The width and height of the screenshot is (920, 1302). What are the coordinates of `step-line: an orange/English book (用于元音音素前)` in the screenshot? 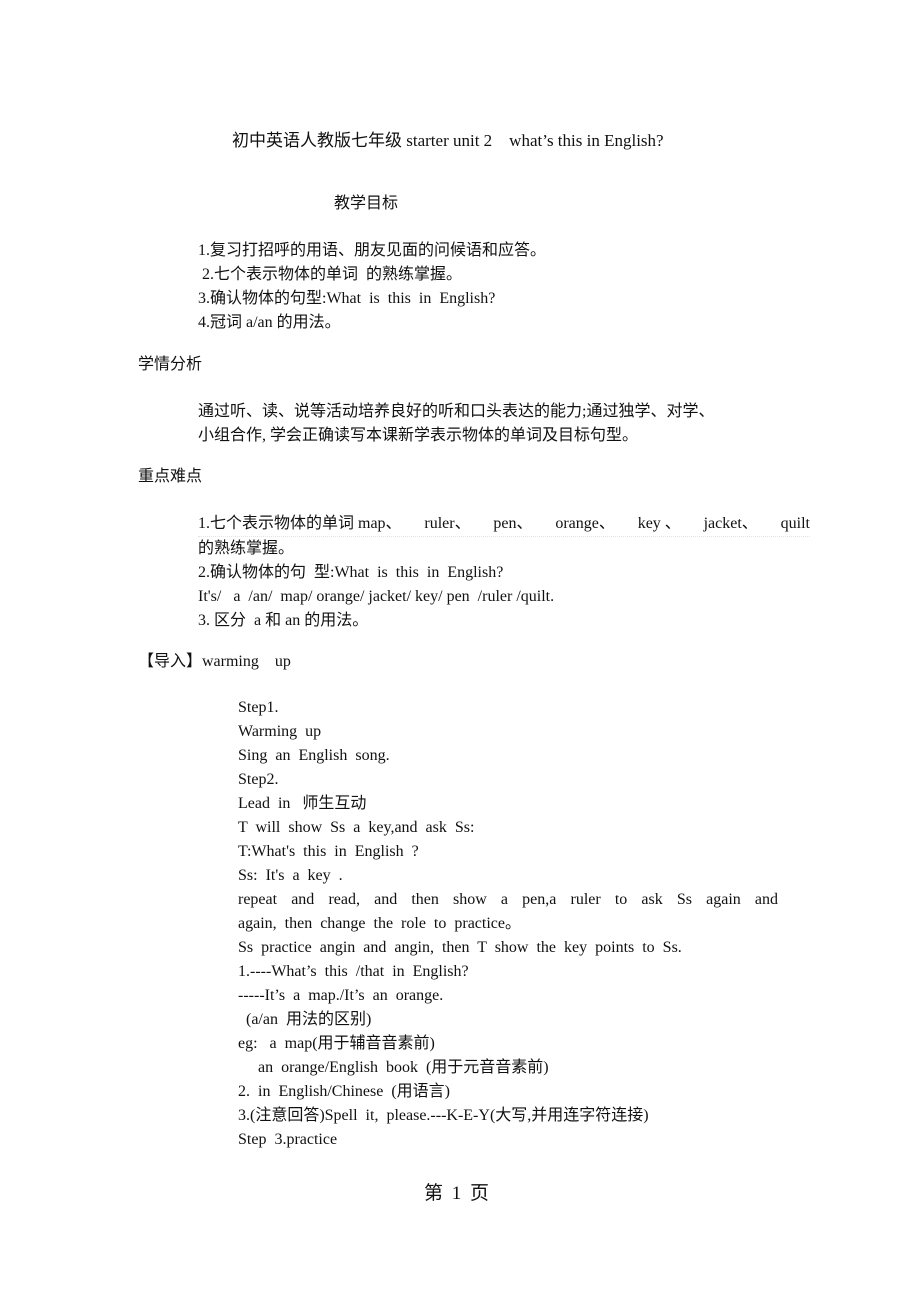 It's located at (393, 1067).